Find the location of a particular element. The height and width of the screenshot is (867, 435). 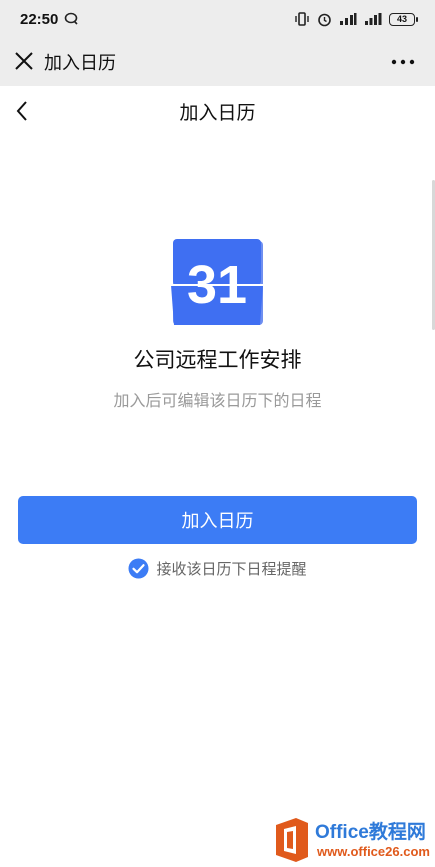

vibrate-icon is located at coordinates (302, 19).